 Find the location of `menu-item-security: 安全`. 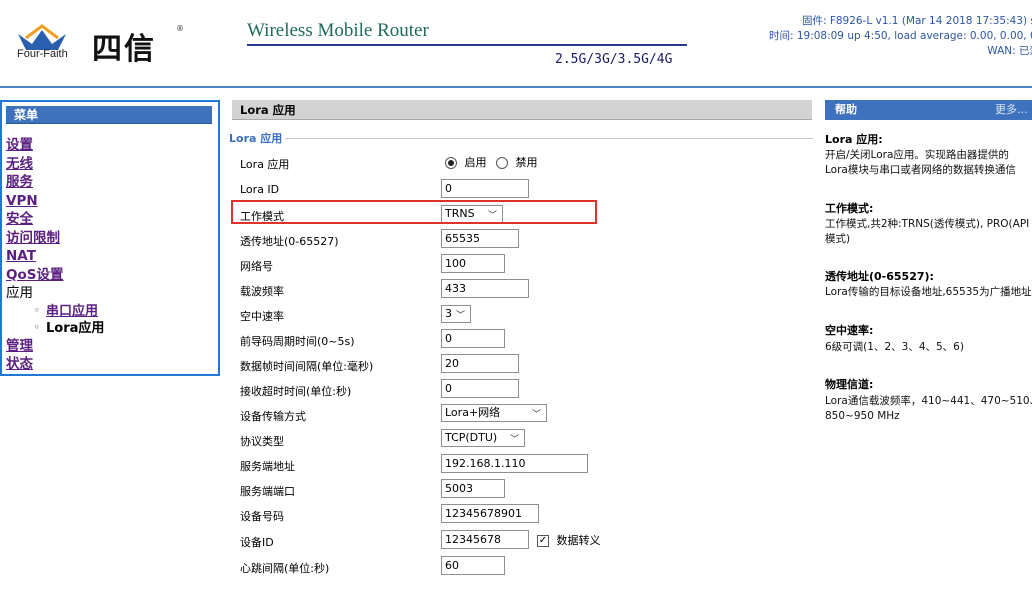

menu-item-security: 安全 is located at coordinates (55, 219).